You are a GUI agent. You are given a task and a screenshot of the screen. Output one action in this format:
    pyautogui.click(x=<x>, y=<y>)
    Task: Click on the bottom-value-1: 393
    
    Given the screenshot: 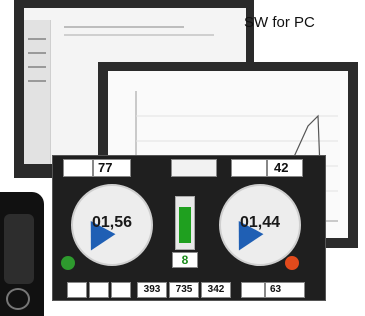 What is the action you would take?
    pyautogui.click(x=152, y=290)
    